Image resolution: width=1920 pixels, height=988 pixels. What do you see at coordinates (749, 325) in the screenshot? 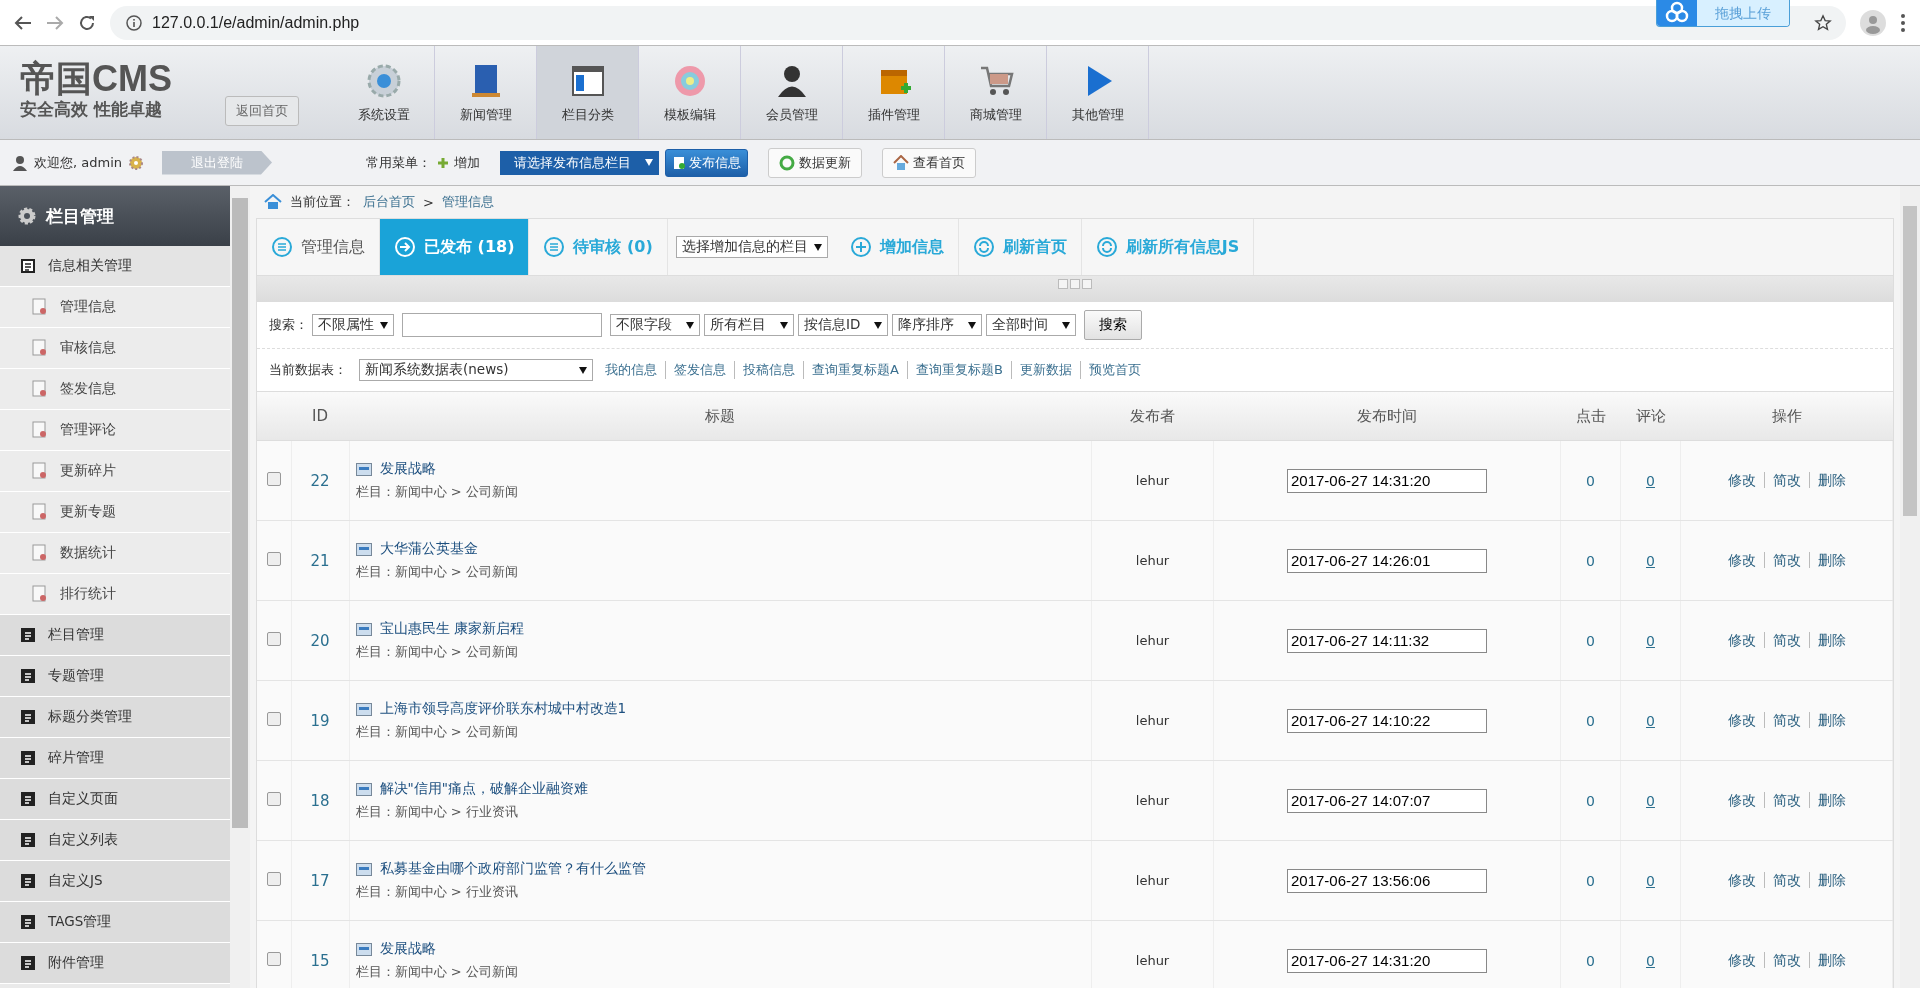
I see `filter-select: 所有栏目` at bounding box center [749, 325].